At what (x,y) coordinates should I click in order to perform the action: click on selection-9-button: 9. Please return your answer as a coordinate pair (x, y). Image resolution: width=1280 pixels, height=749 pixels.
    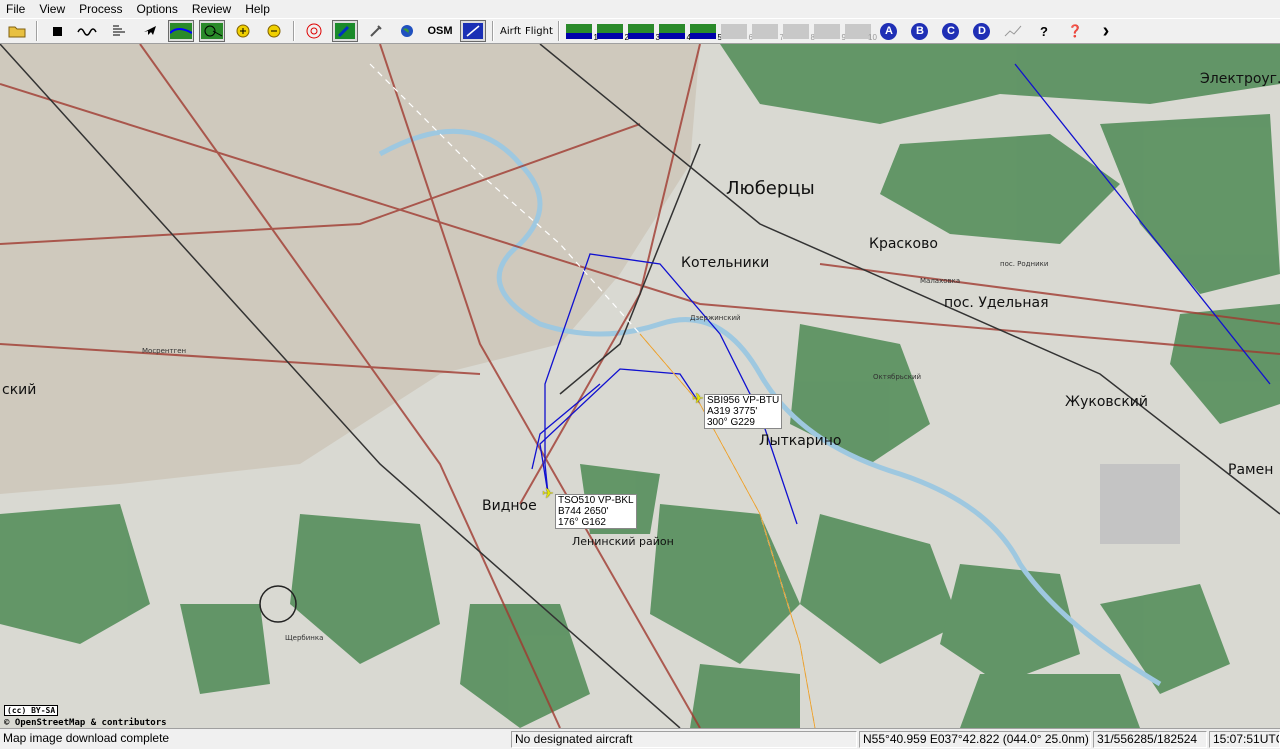
    Looking at the image, I should click on (829, 31).